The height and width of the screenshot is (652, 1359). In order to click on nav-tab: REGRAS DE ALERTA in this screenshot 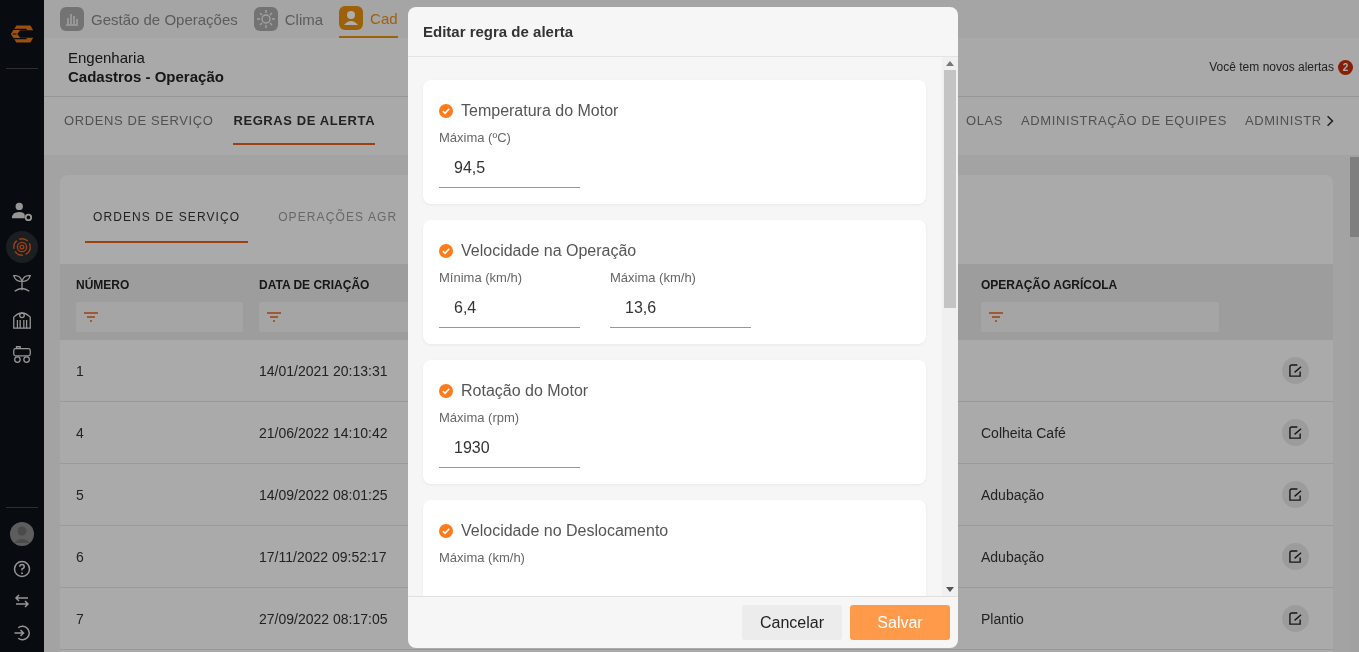, I will do `click(304, 121)`.